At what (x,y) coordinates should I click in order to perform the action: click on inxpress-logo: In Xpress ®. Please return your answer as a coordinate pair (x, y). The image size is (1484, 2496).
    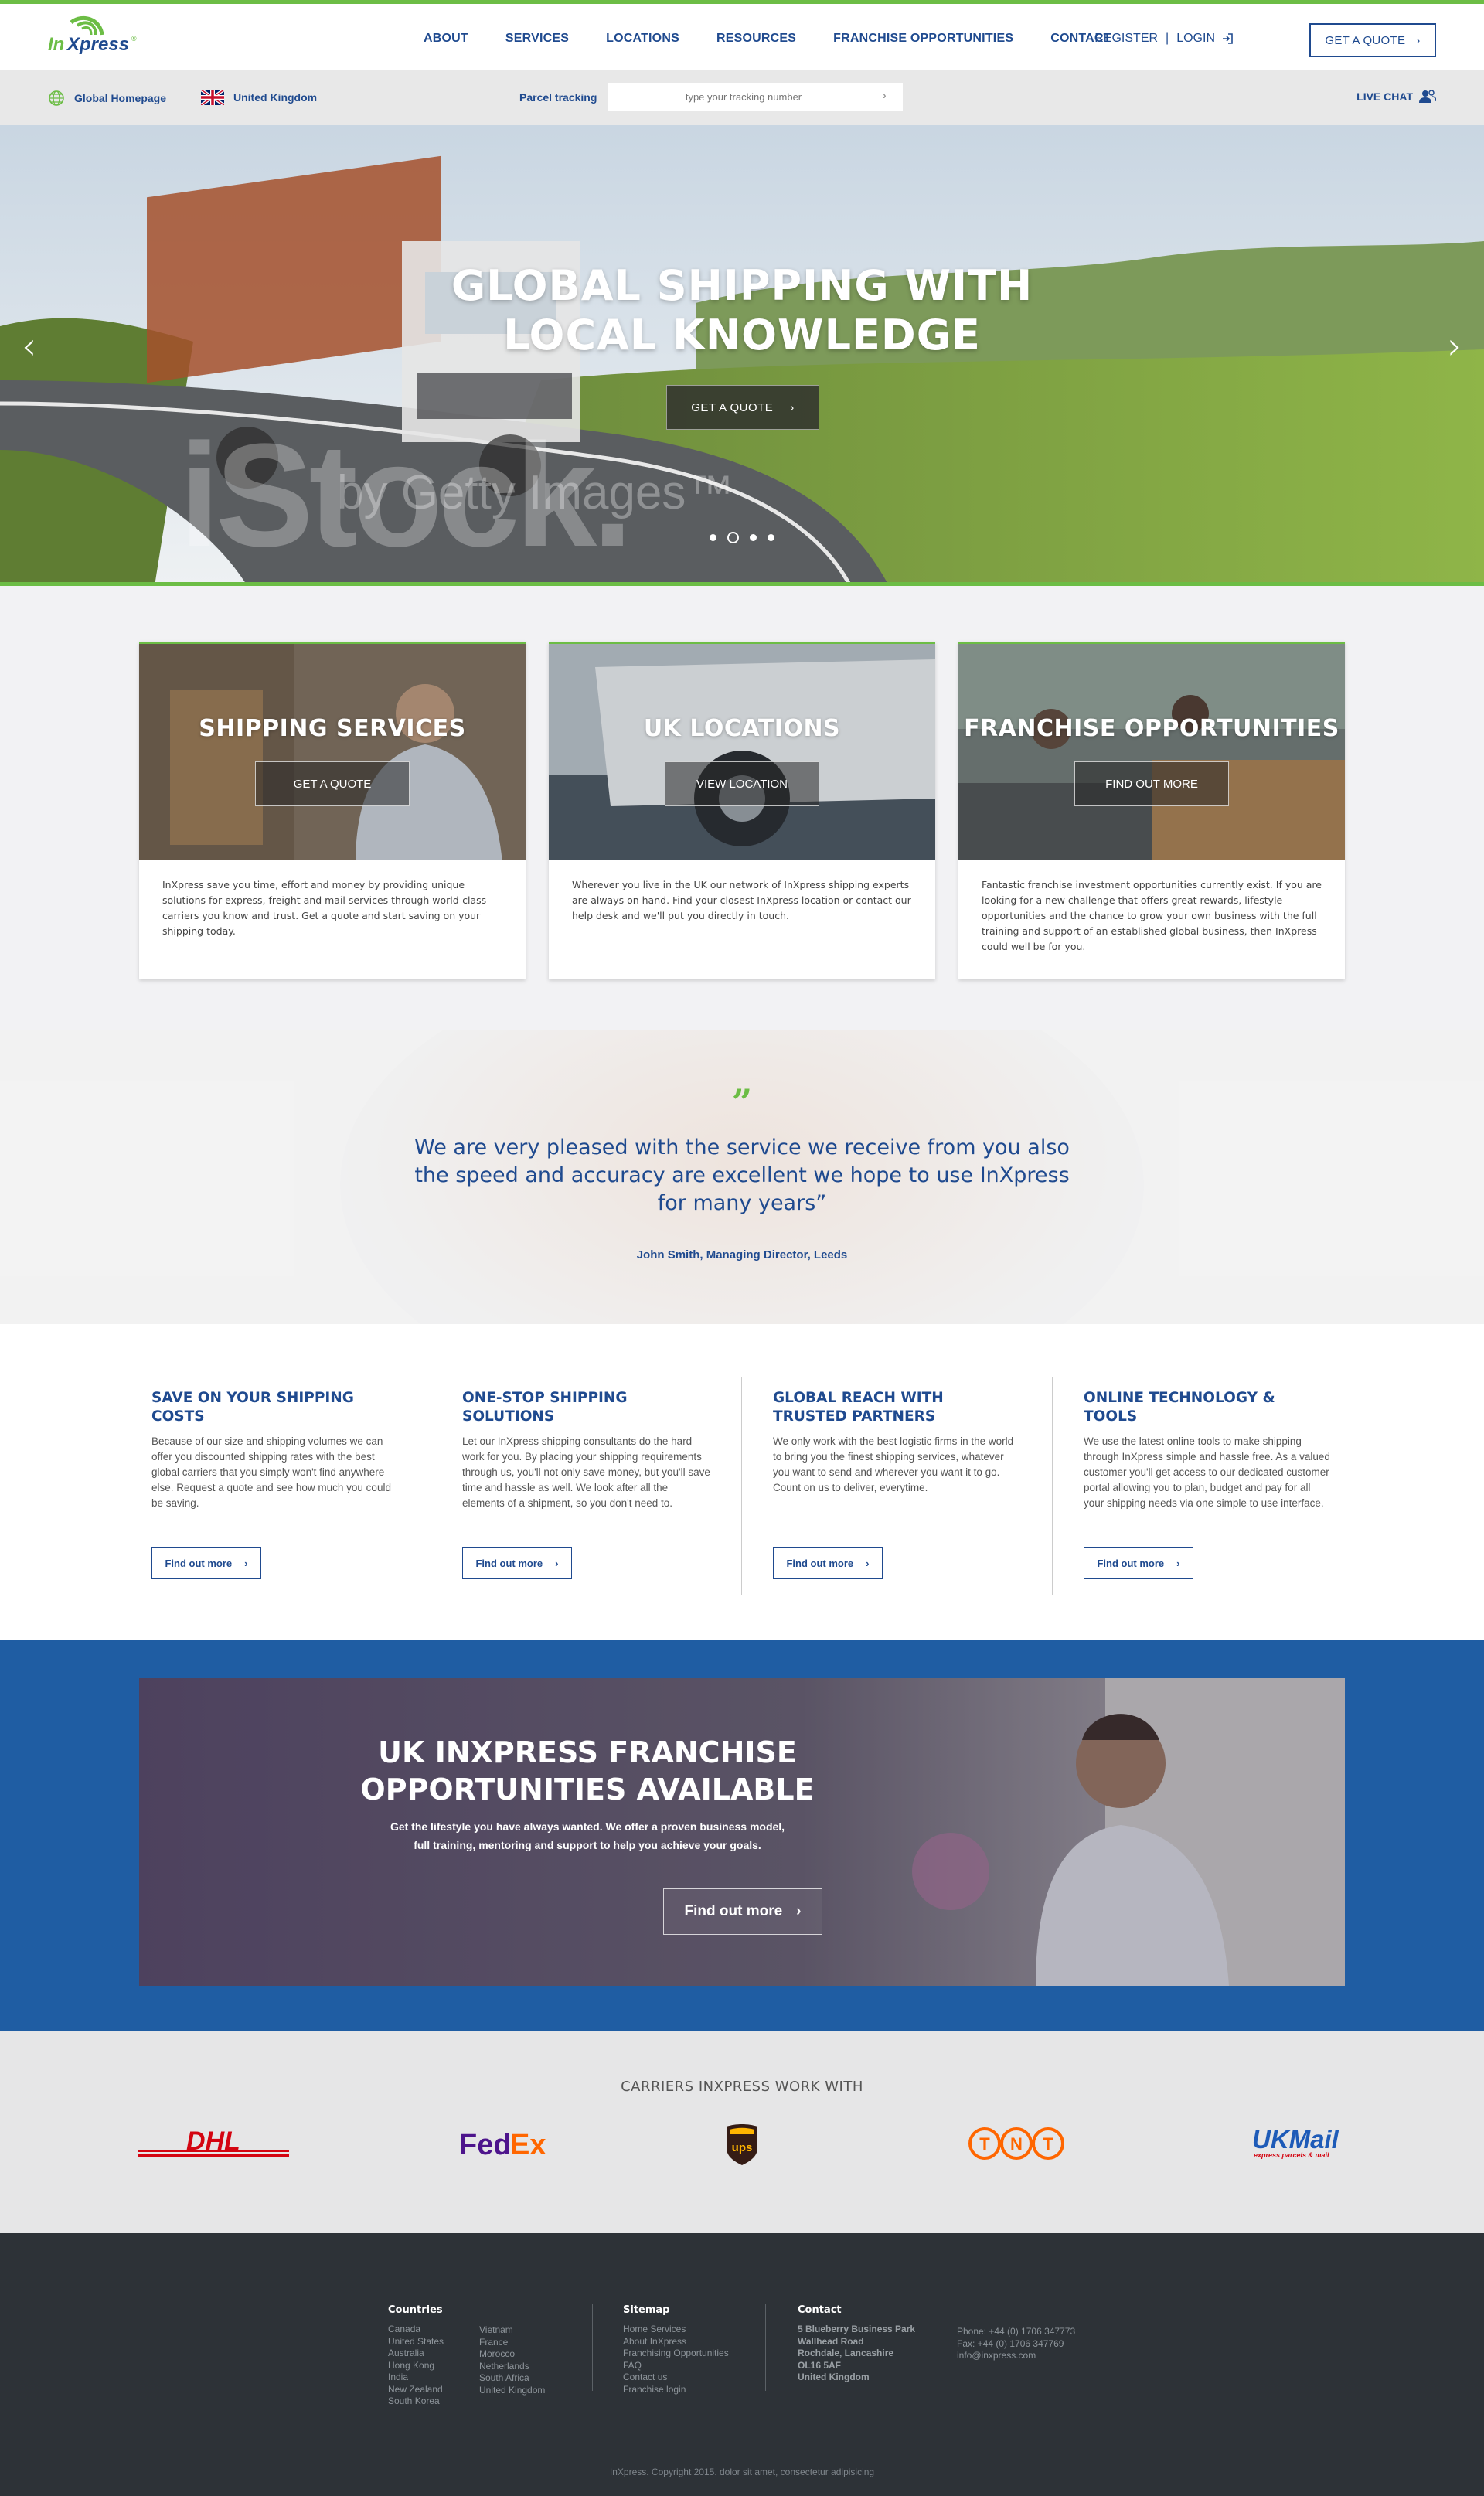
    Looking at the image, I should click on (102, 36).